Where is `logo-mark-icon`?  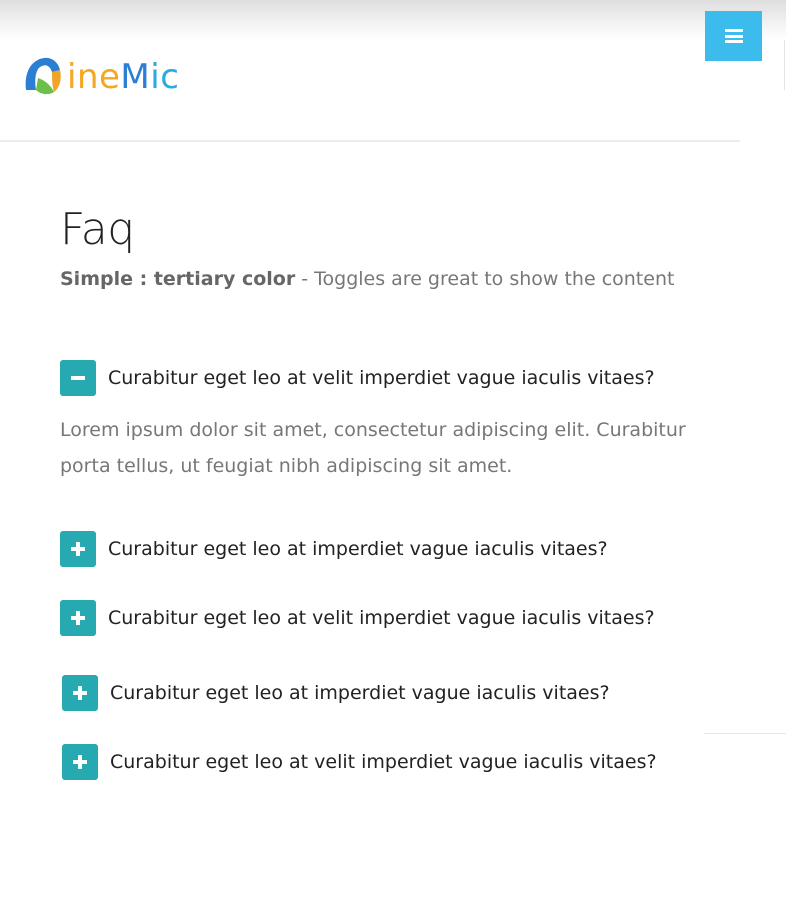
logo-mark-icon is located at coordinates (43, 76).